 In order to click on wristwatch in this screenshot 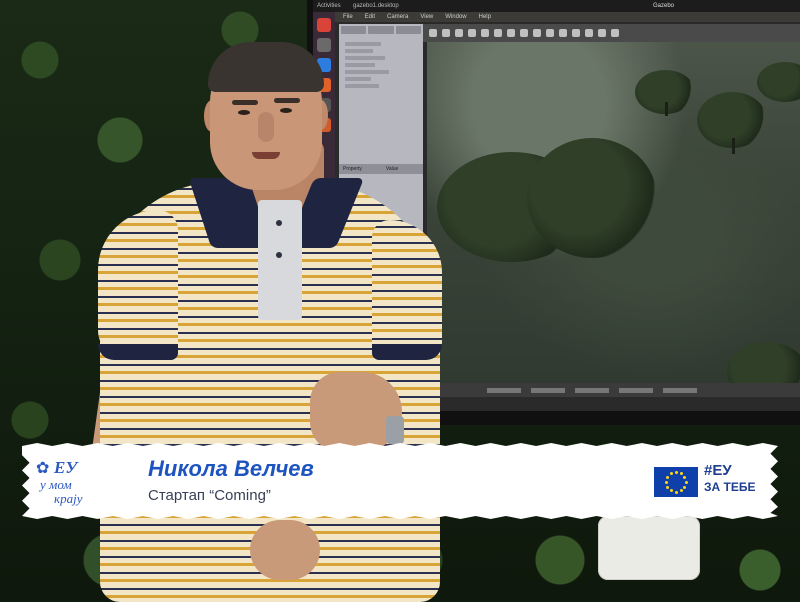, I will do `click(395, 430)`.